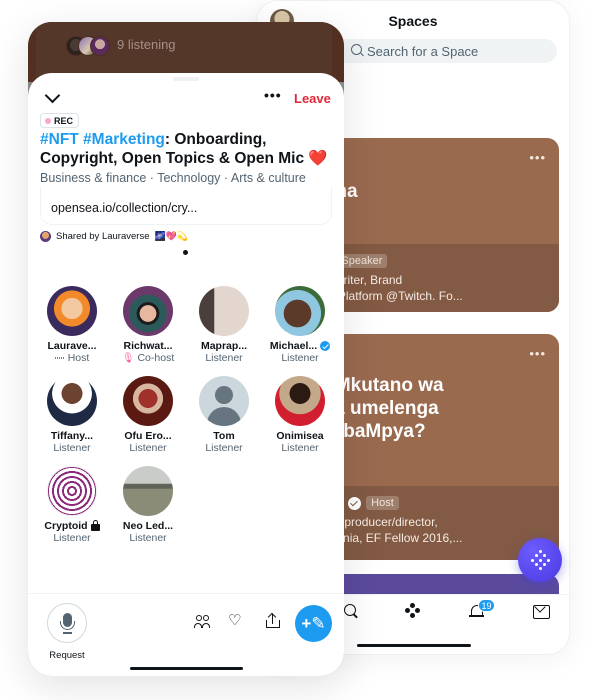 The height and width of the screenshot is (700, 600). What do you see at coordinates (103, 236) in the screenshot?
I see `shared-by-text: Shared by Lauraverse` at bounding box center [103, 236].